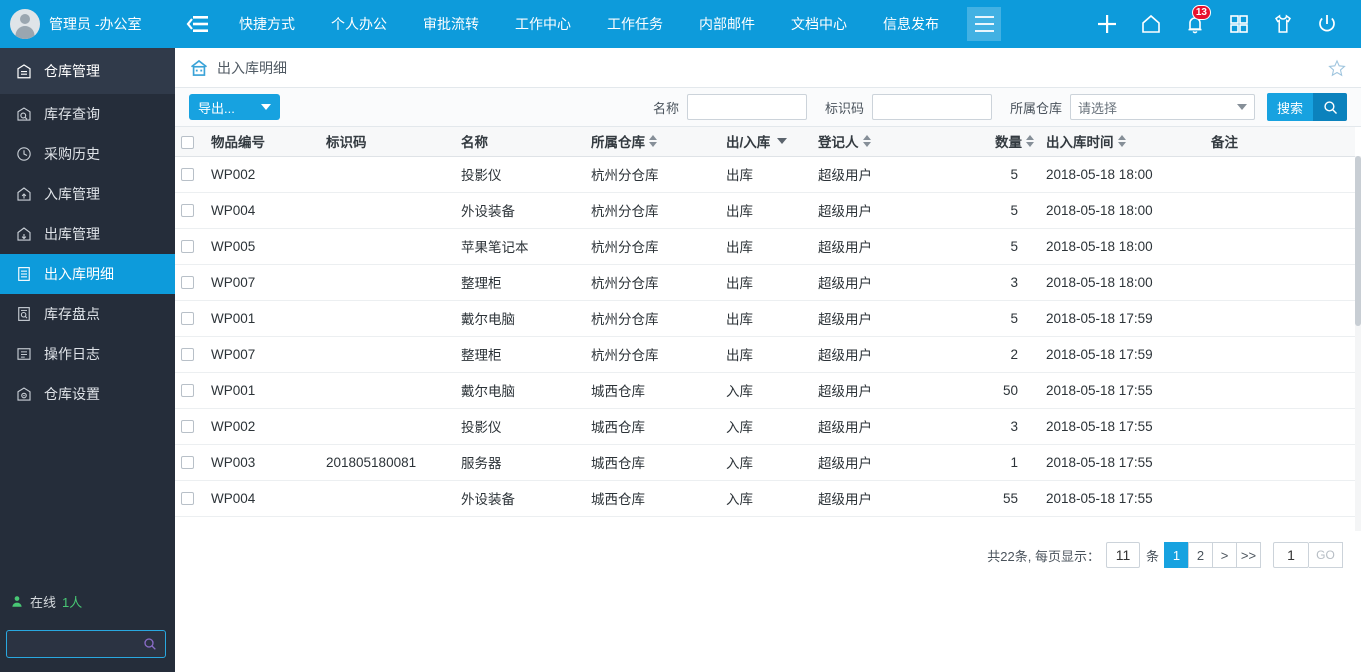 The image size is (1361, 672). I want to click on grid-apps-icon, so click(1239, 24).